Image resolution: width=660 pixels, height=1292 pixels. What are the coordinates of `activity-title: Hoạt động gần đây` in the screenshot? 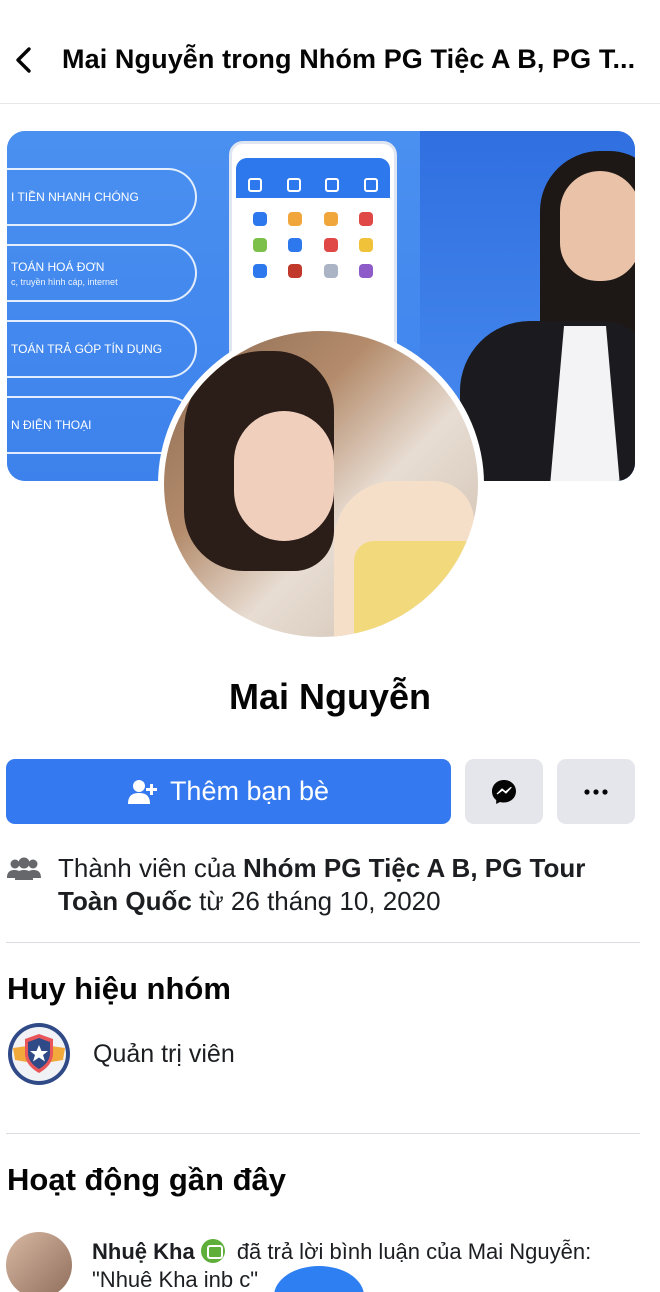 It's located at (146, 1179).